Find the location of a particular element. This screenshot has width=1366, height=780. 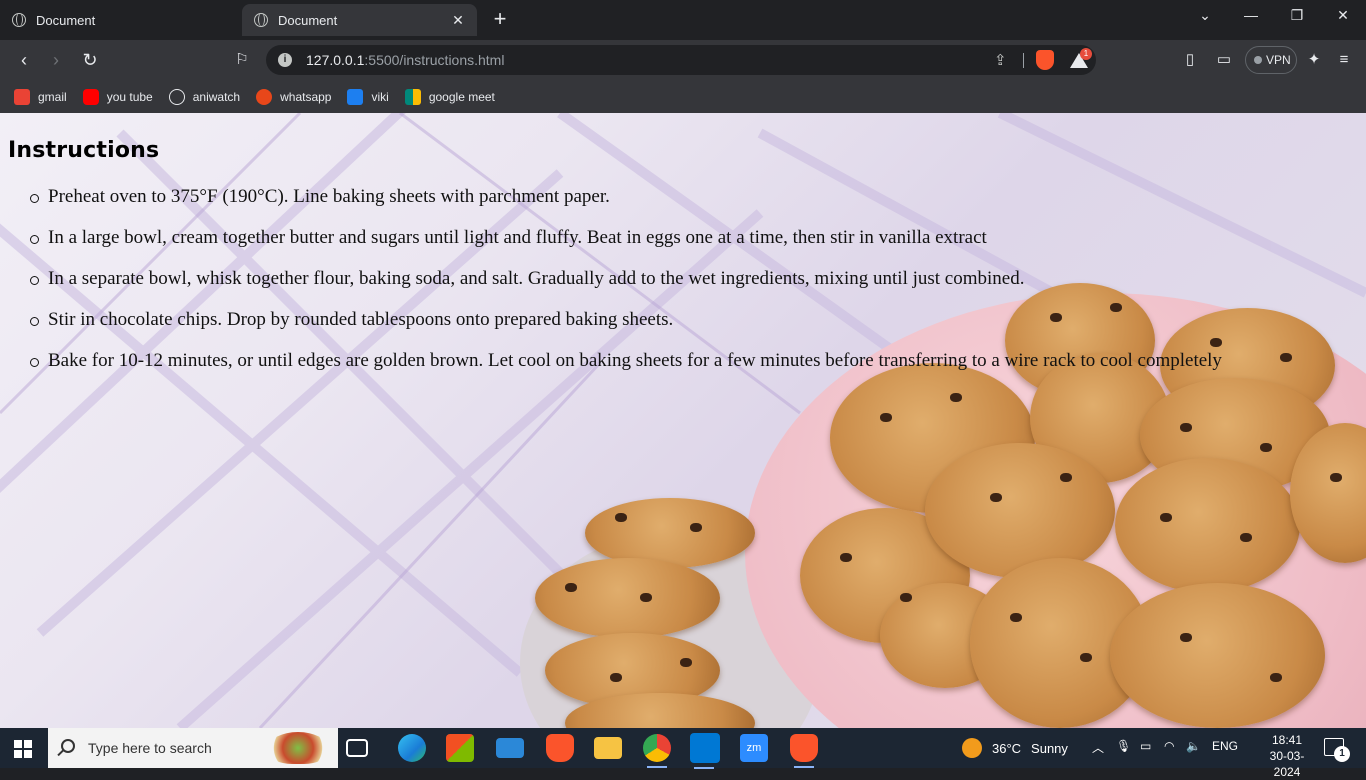

edge-icon is located at coordinates (412, 748).